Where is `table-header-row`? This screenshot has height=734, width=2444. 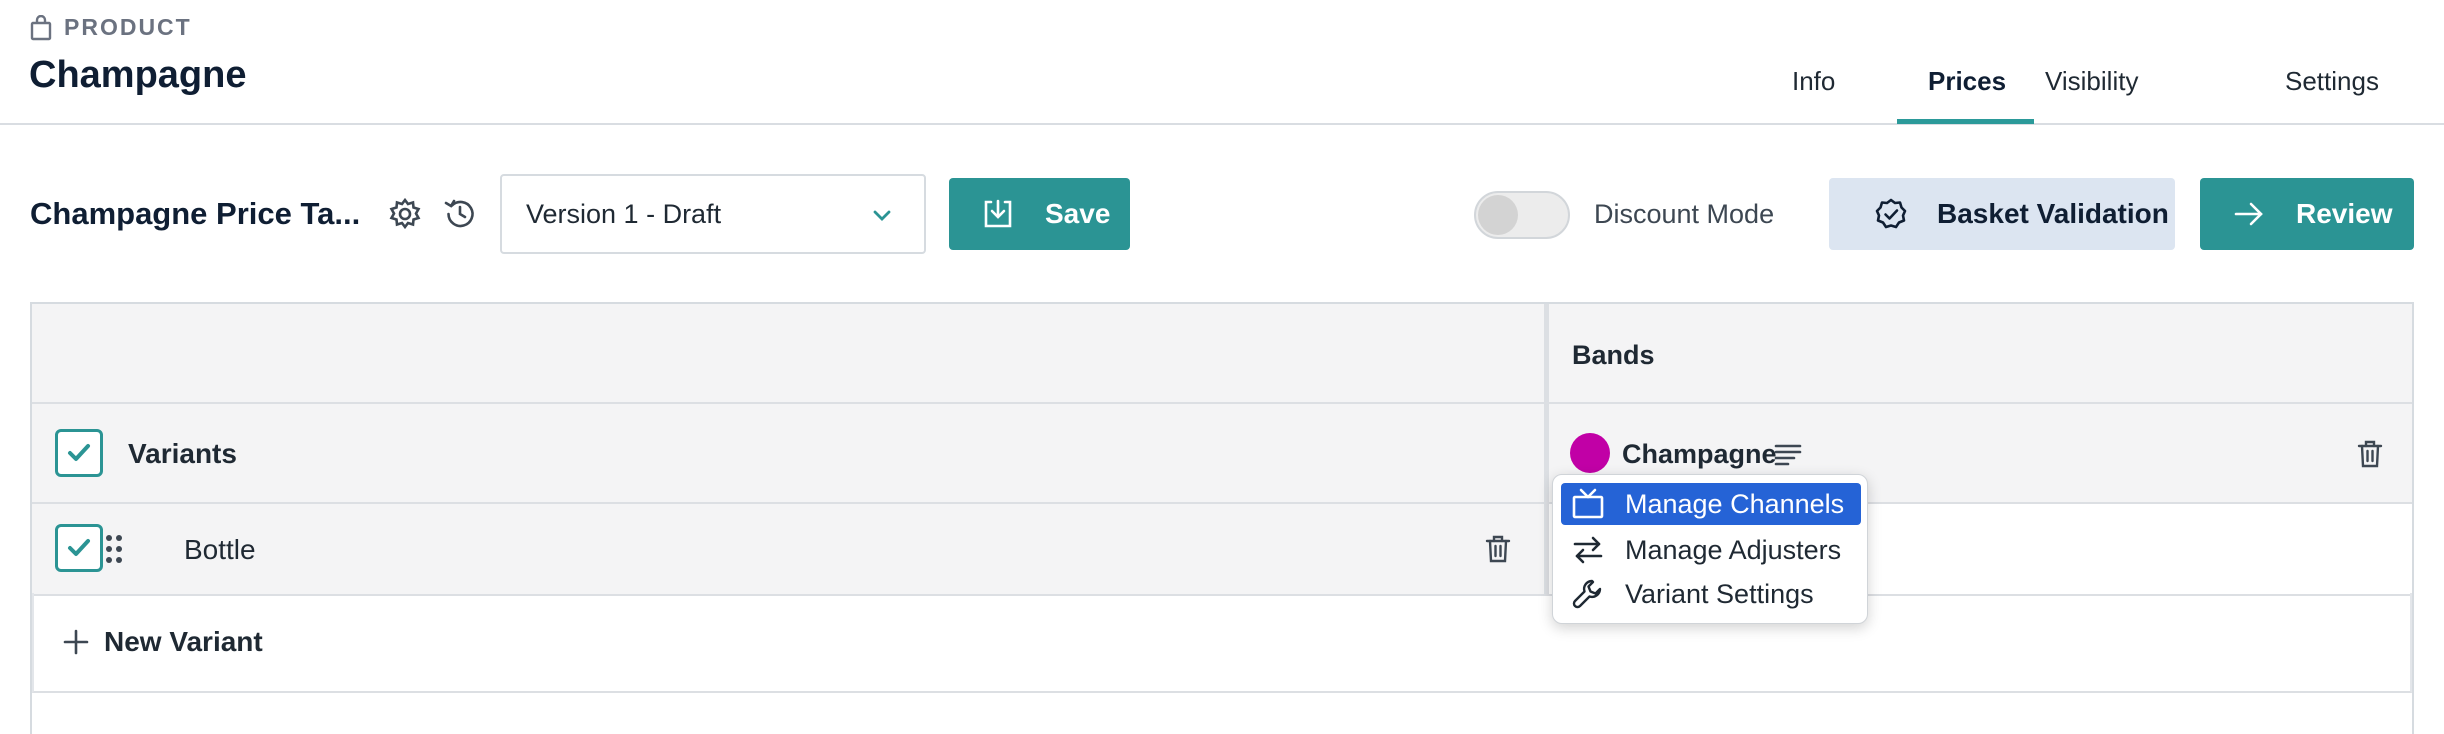 table-header-row is located at coordinates (1222, 354).